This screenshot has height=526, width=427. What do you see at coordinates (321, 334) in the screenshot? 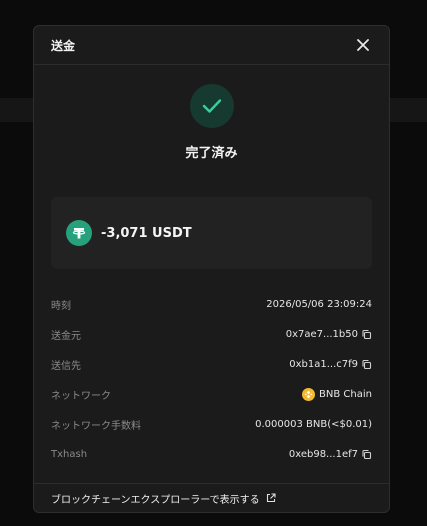
I see `from-address: 0x7ae7...1b50` at bounding box center [321, 334].